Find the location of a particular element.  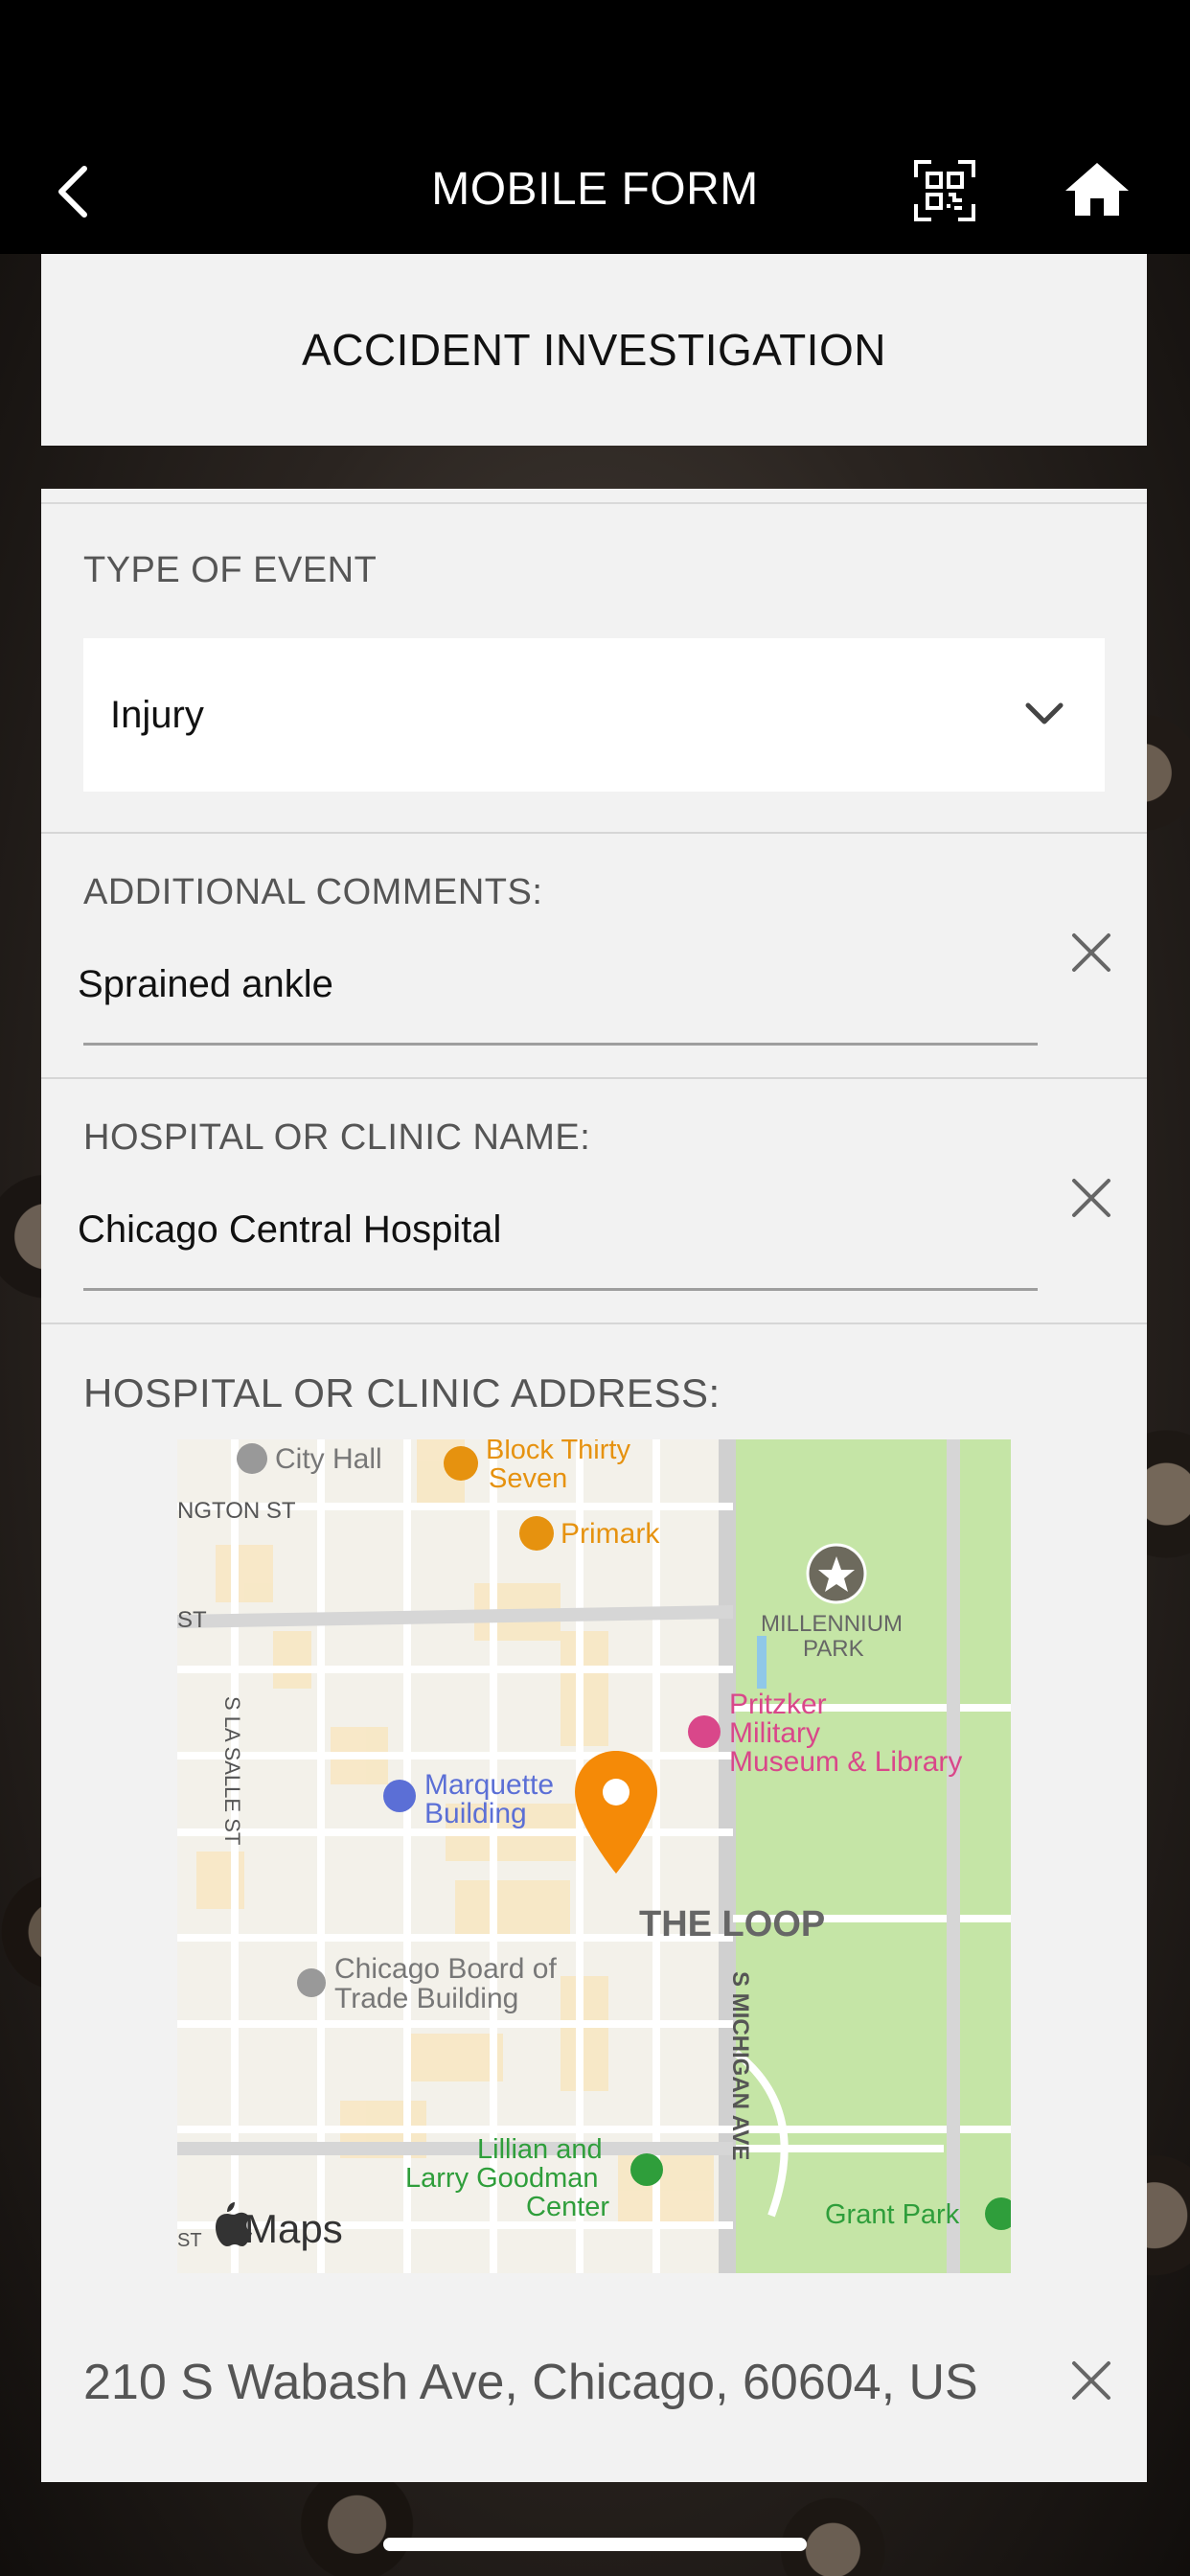

home-icon is located at coordinates (1098, 189).